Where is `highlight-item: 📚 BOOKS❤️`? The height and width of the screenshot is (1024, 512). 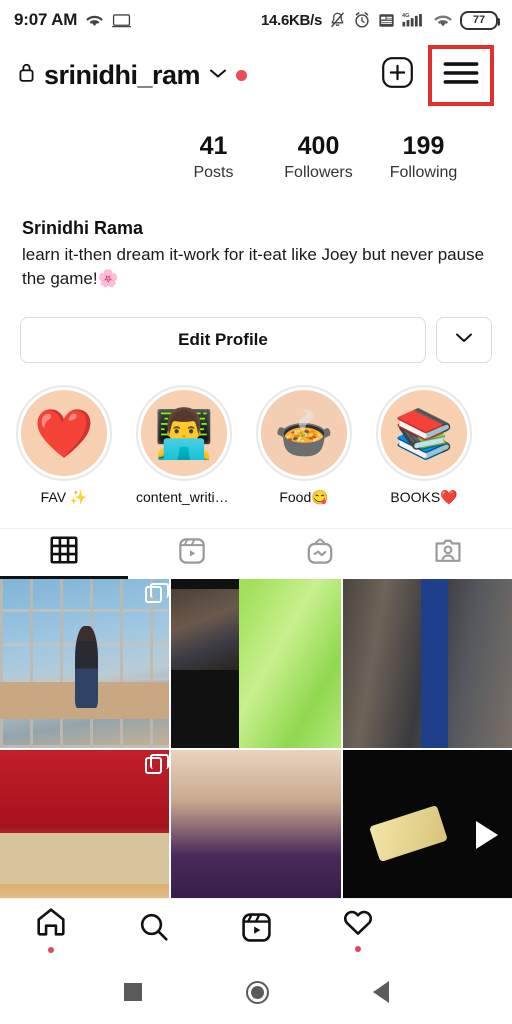
highlight-item: 📚 BOOKS❤️ is located at coordinates (424, 445).